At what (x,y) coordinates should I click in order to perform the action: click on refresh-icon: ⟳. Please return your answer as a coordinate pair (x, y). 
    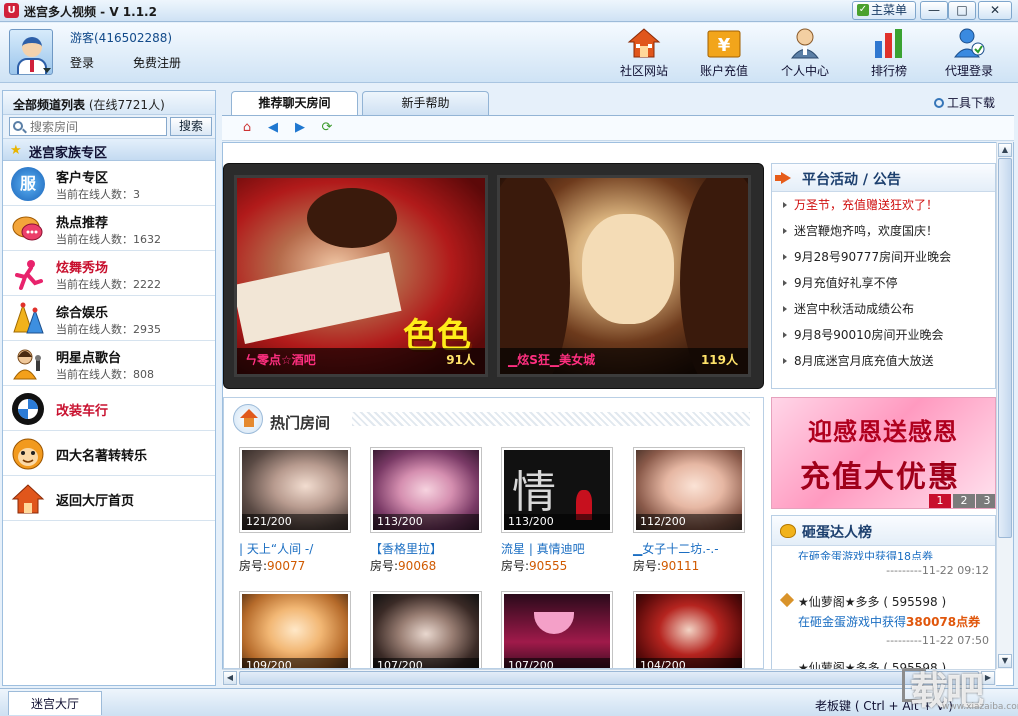
    Looking at the image, I should click on (327, 128).